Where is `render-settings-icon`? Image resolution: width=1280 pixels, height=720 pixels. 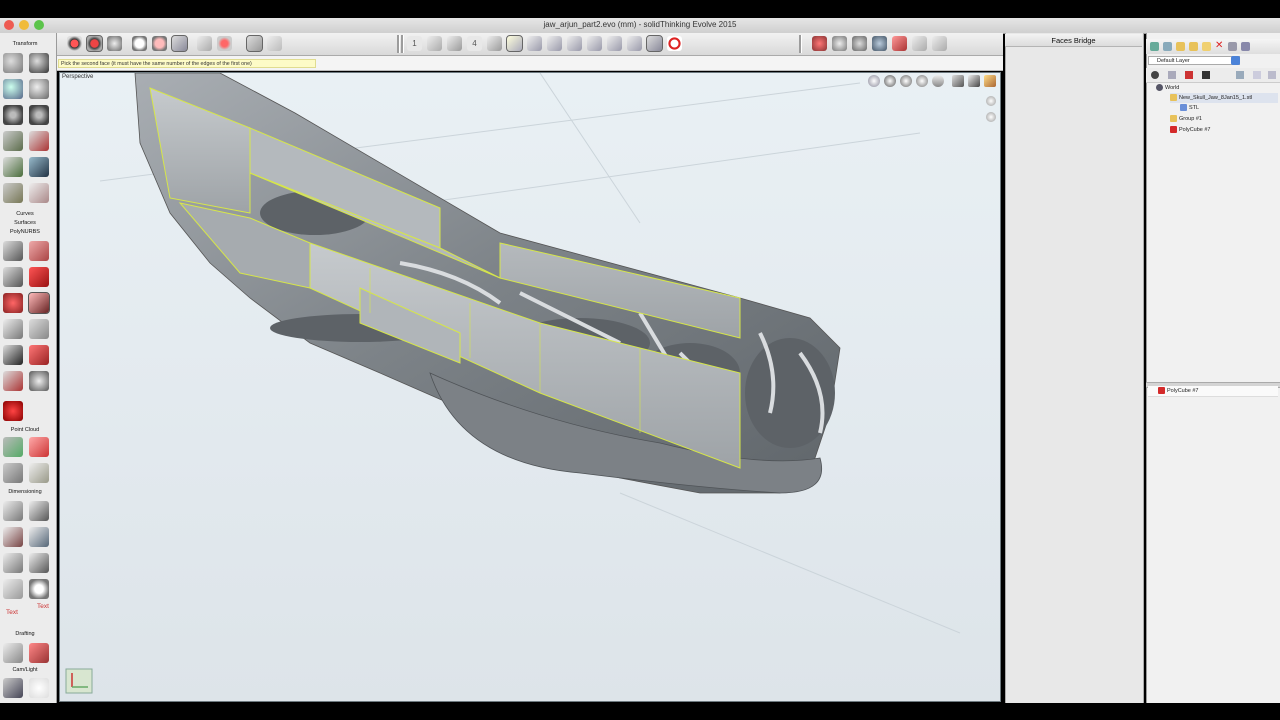 render-settings-icon is located at coordinates (839, 43).